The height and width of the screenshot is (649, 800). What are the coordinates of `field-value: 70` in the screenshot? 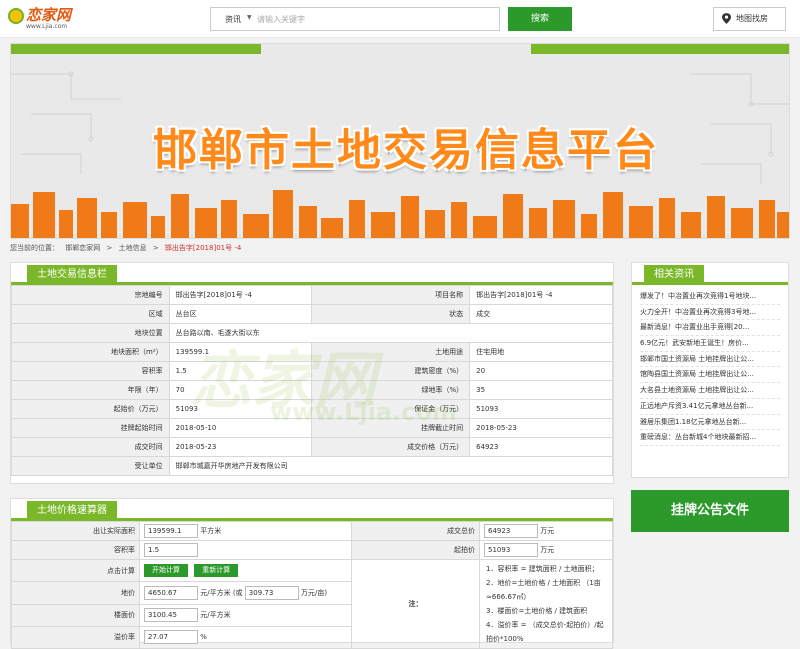 It's located at (240, 390).